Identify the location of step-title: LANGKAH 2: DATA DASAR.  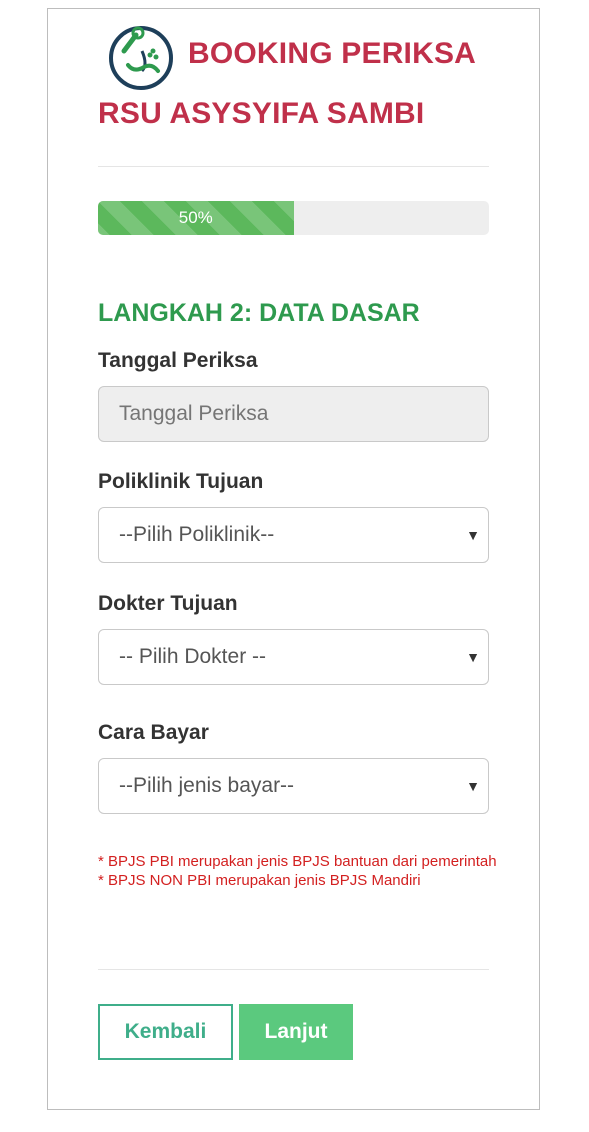
(259, 313).